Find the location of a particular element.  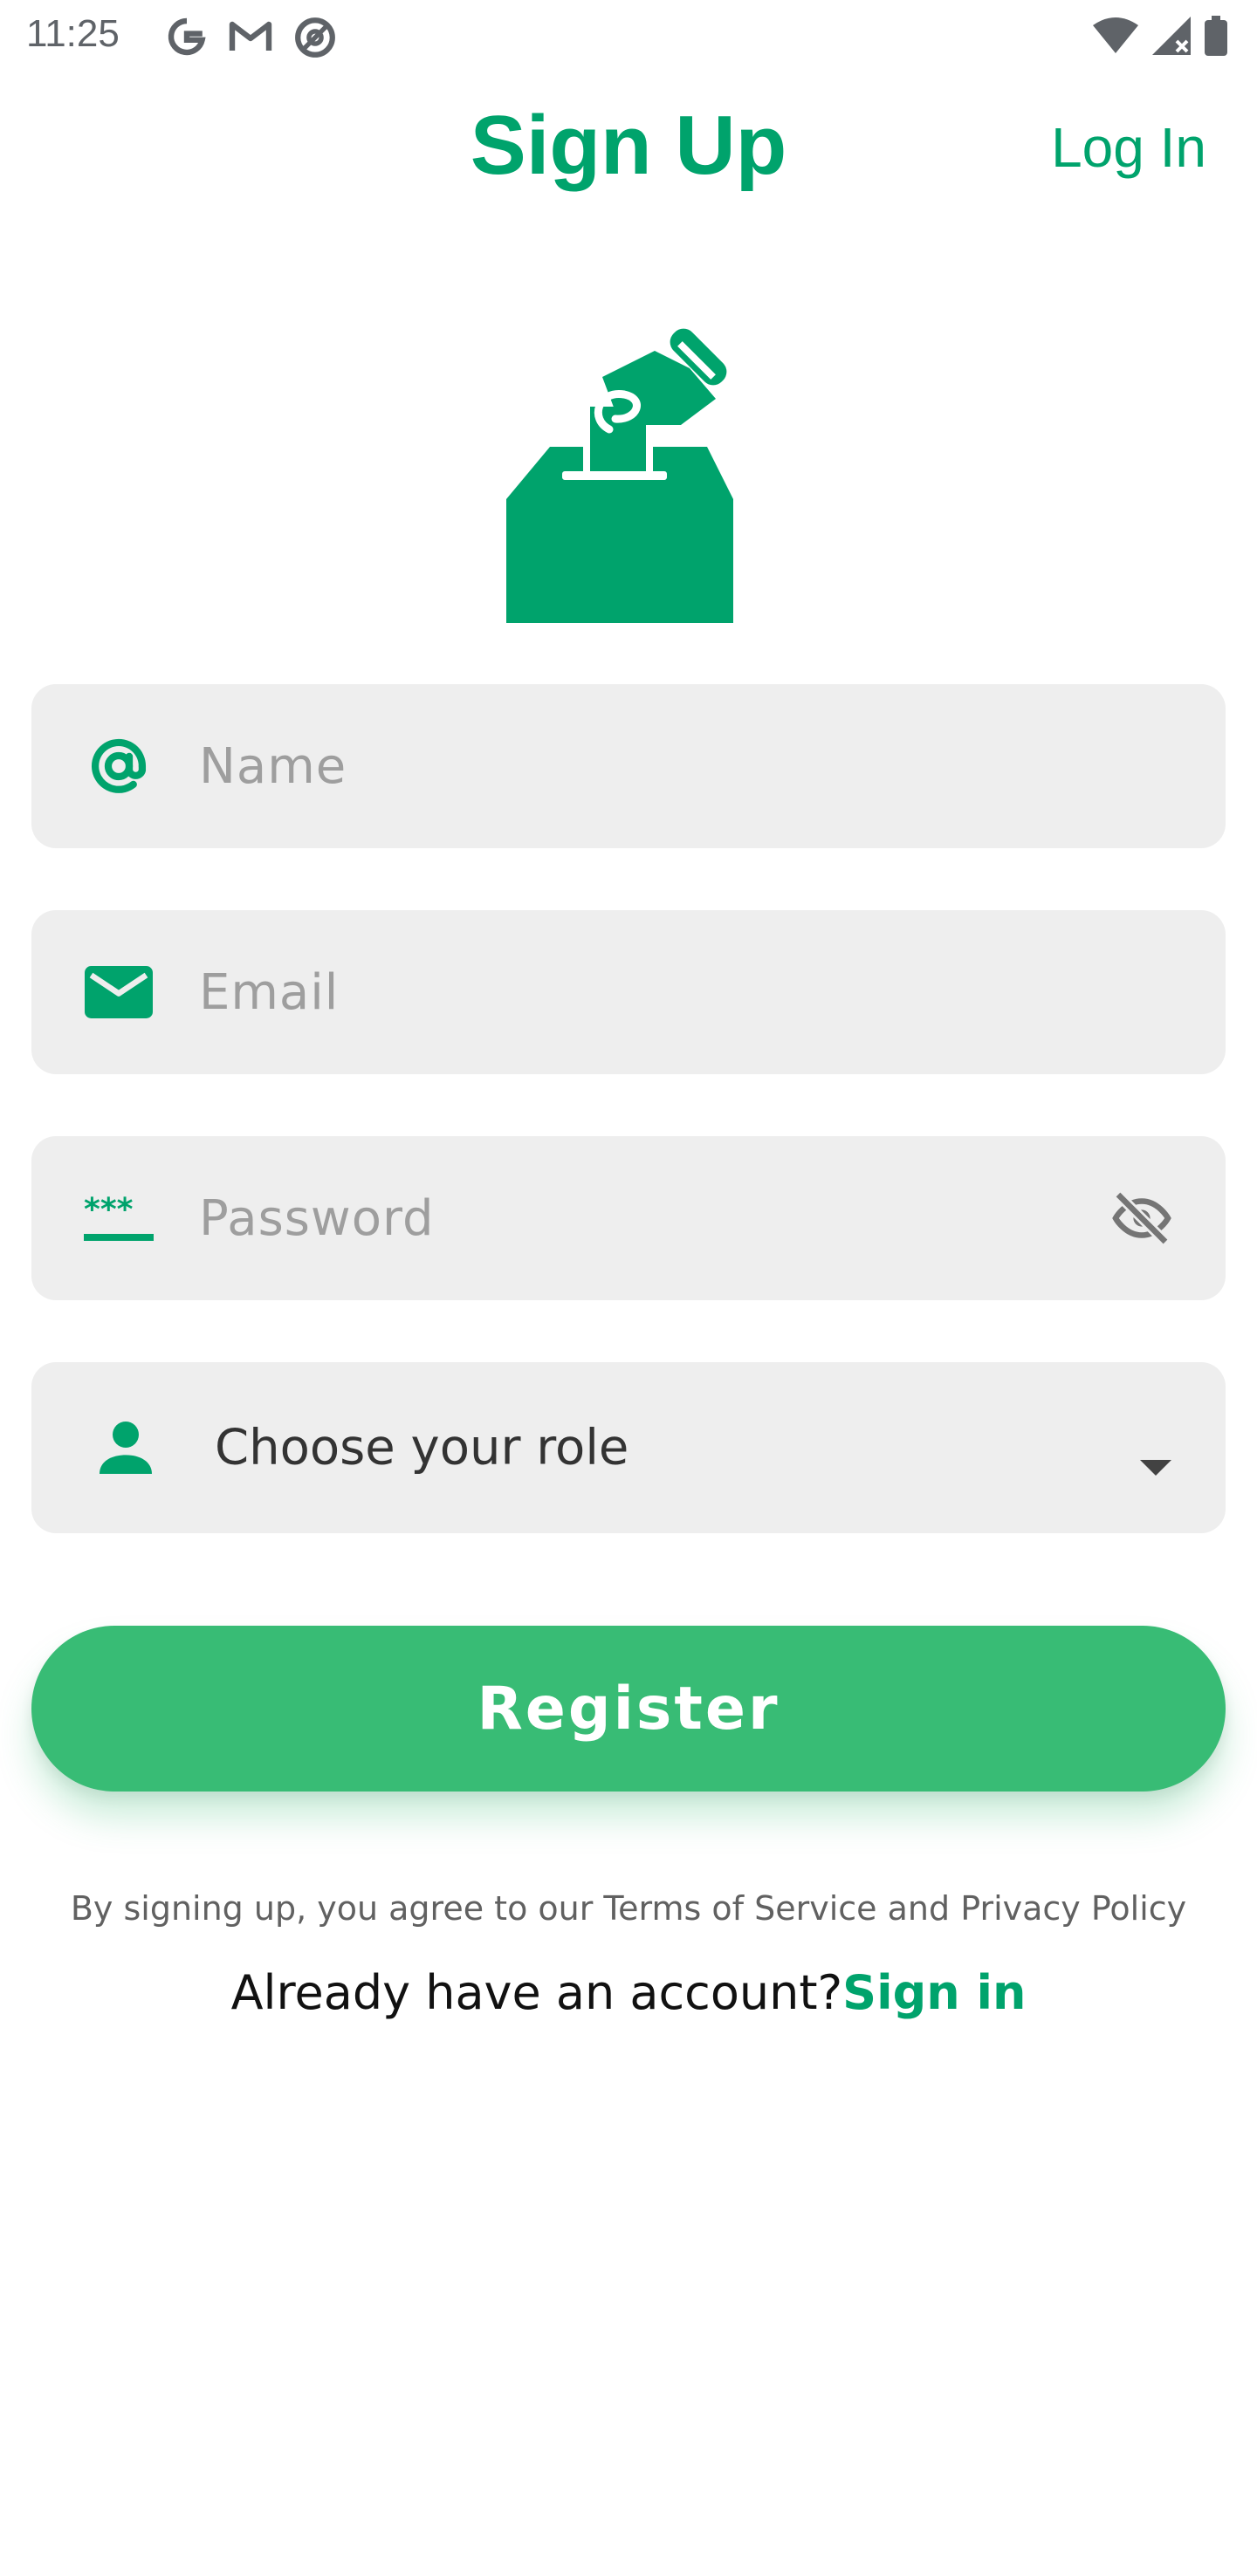

email-field is located at coordinates (628, 992).